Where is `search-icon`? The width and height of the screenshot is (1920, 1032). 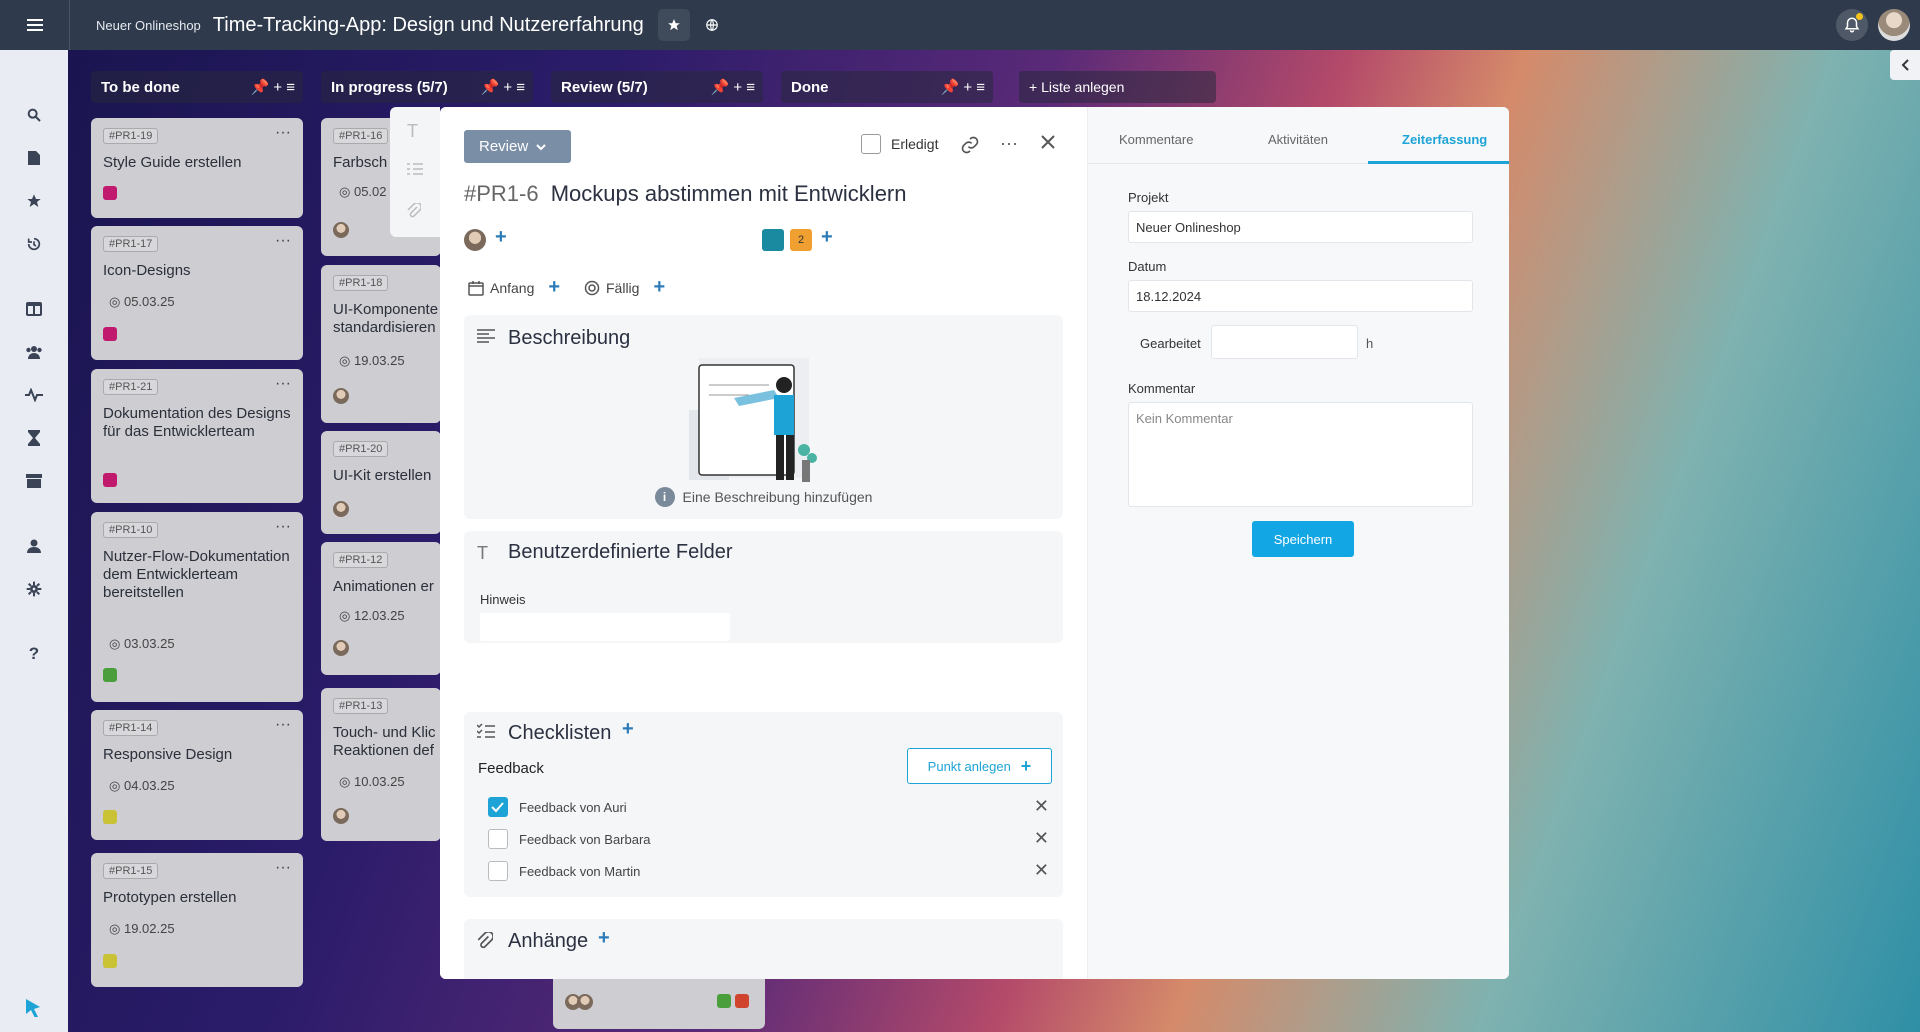 search-icon is located at coordinates (34, 115).